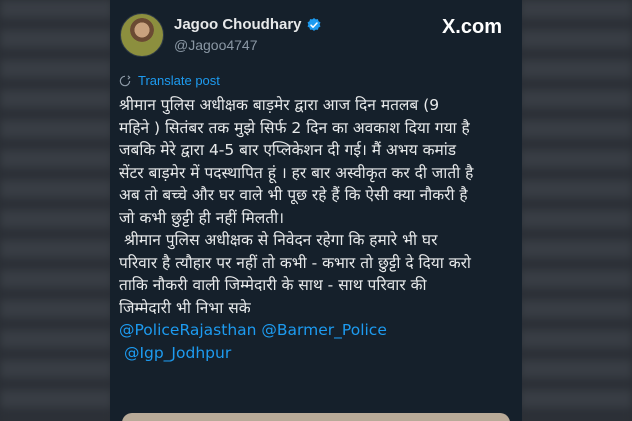 This screenshot has width=632, height=421. Describe the element at coordinates (125, 80) in the screenshot. I see `translate-icon` at that location.